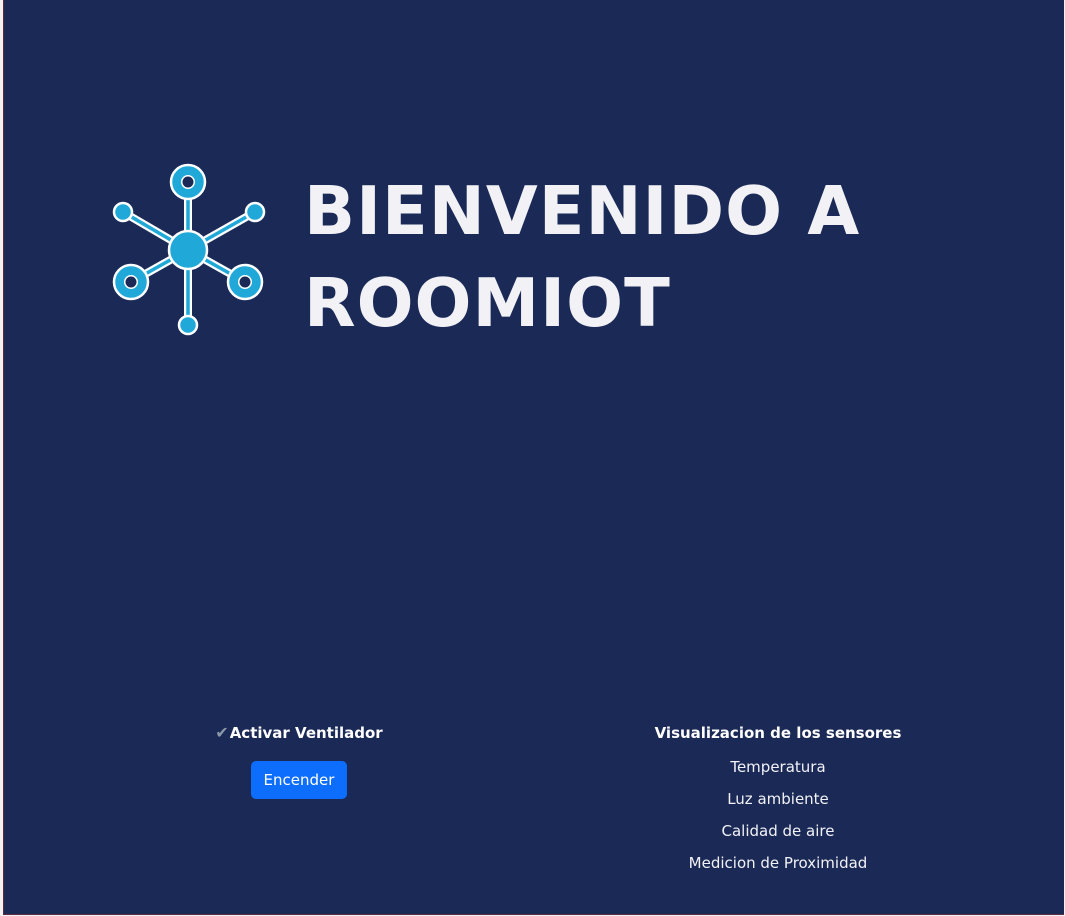  I want to click on welcome-title: BIENVENIDO A ROOMIOT, so click(654, 257).